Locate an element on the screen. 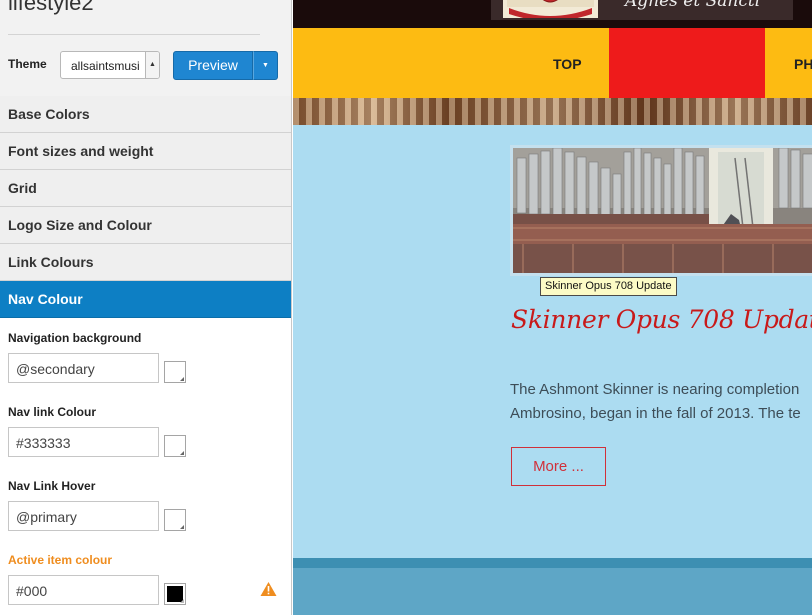  theme-select: allsaintsmusi ▲ is located at coordinates (110, 65).